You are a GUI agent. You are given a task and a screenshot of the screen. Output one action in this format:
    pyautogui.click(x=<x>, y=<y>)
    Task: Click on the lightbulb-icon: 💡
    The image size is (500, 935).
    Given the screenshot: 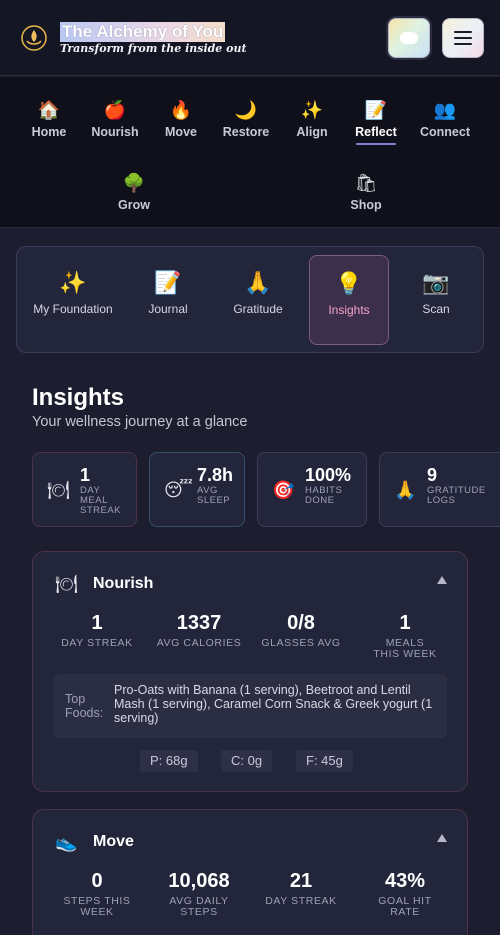 What is the action you would take?
    pyautogui.click(x=349, y=283)
    